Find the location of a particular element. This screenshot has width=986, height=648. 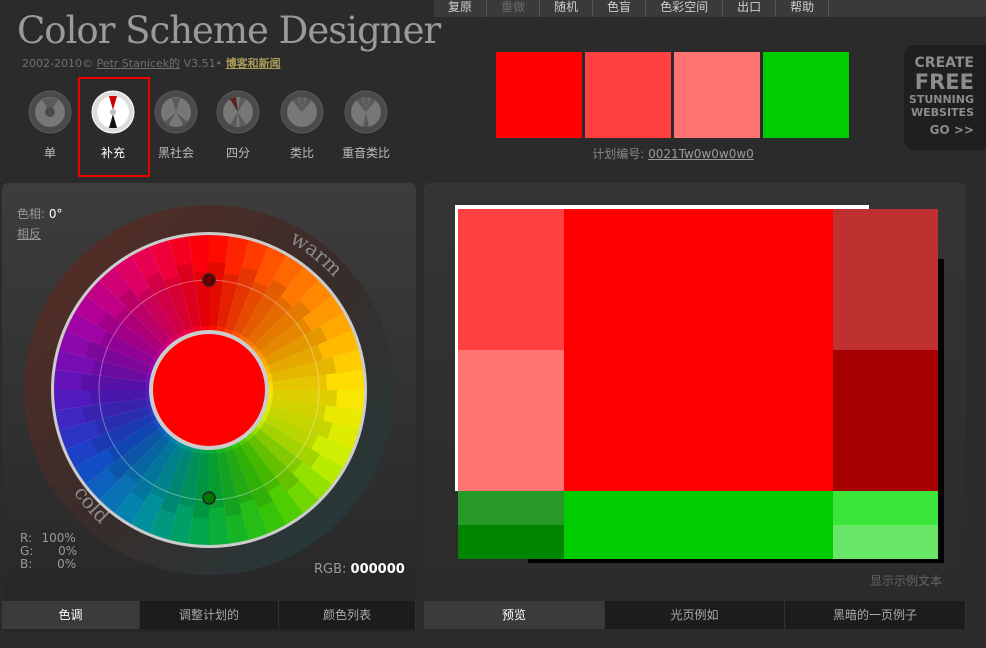

scheme-analogic-button: 类比 is located at coordinates (302, 125).